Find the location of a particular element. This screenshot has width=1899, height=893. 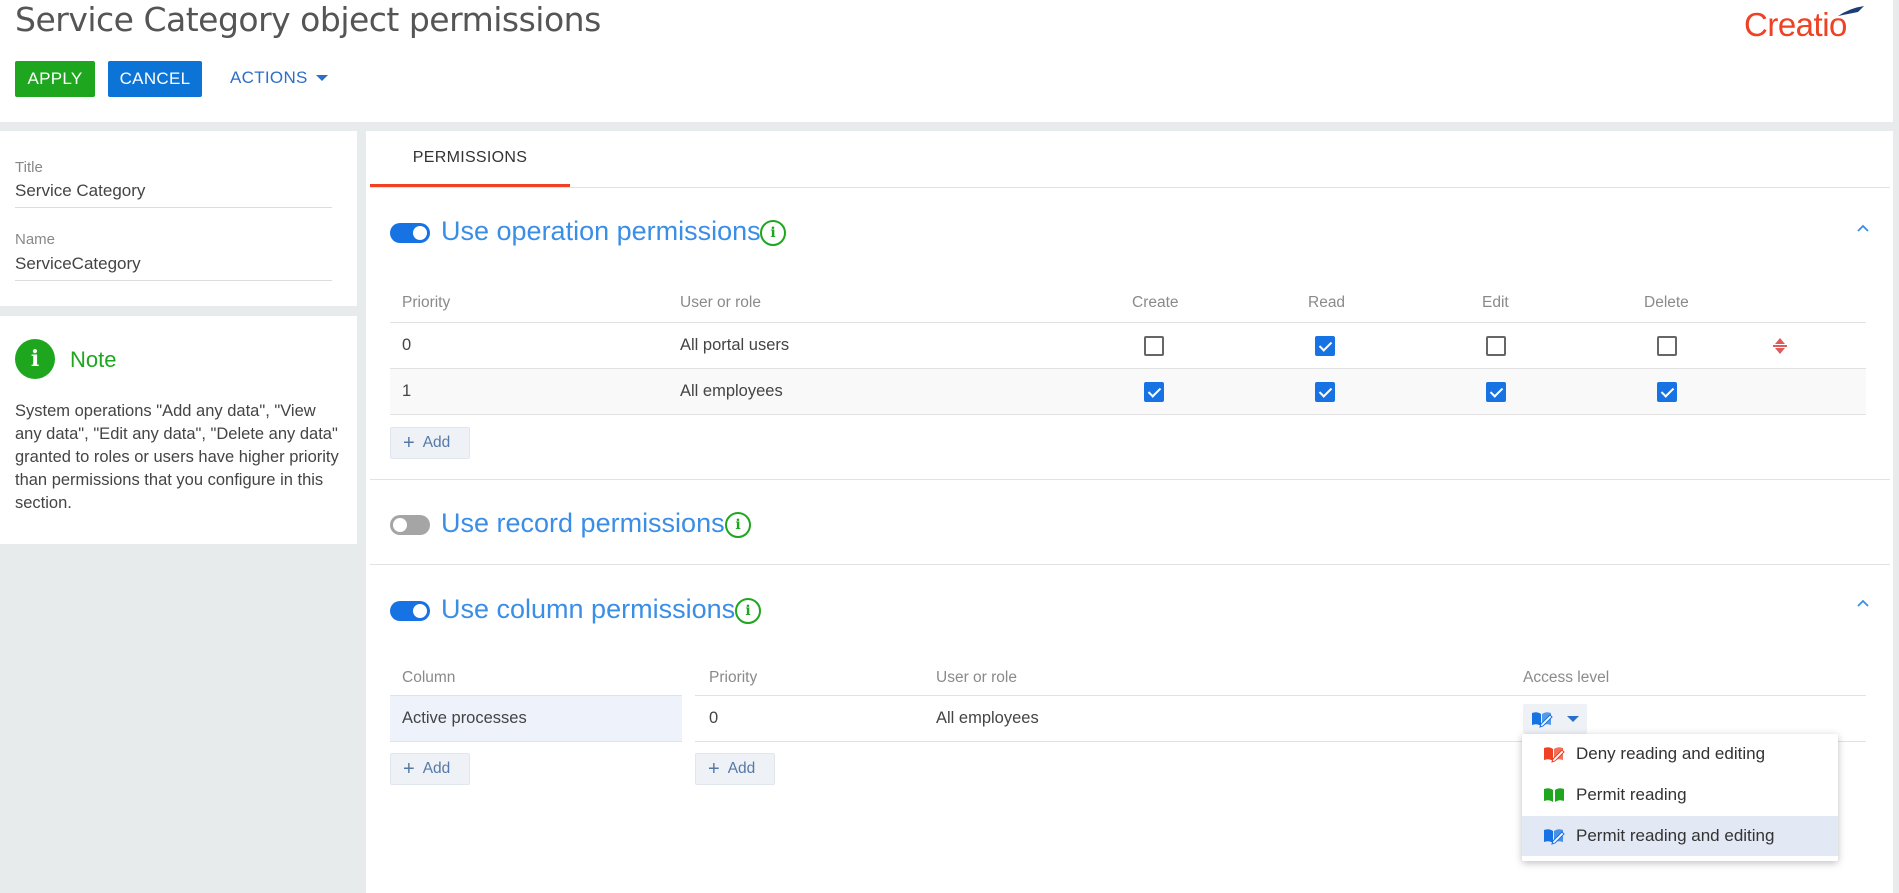

add-column-button: + Add is located at coordinates (430, 769).